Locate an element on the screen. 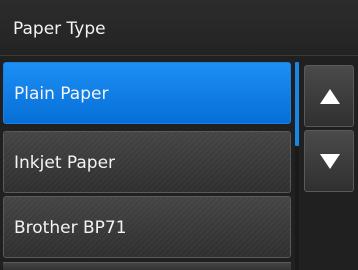 The image size is (358, 270). scroll-down-button is located at coordinates (329, 161).